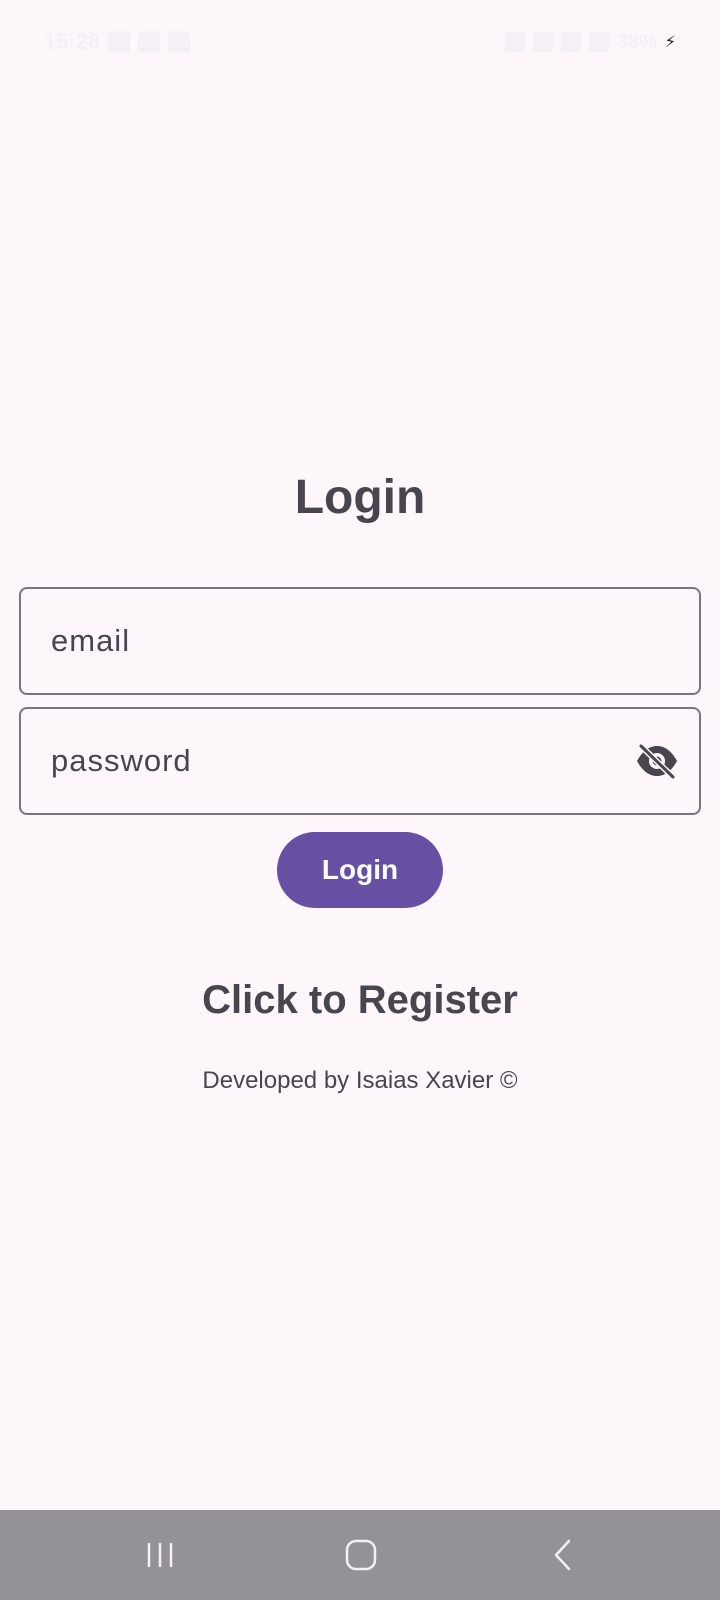 The height and width of the screenshot is (1600, 720). I want to click on status-bar: 15:28 38% ⚡, so click(360, 42).